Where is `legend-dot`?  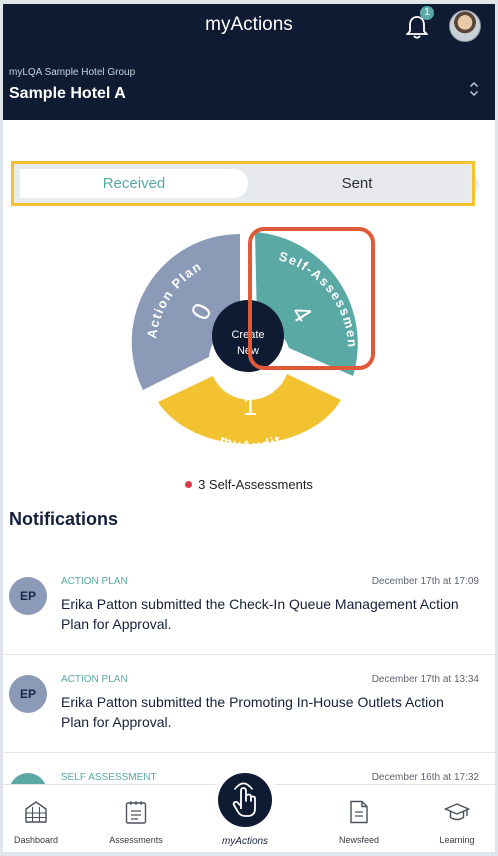
legend-dot is located at coordinates (189, 484).